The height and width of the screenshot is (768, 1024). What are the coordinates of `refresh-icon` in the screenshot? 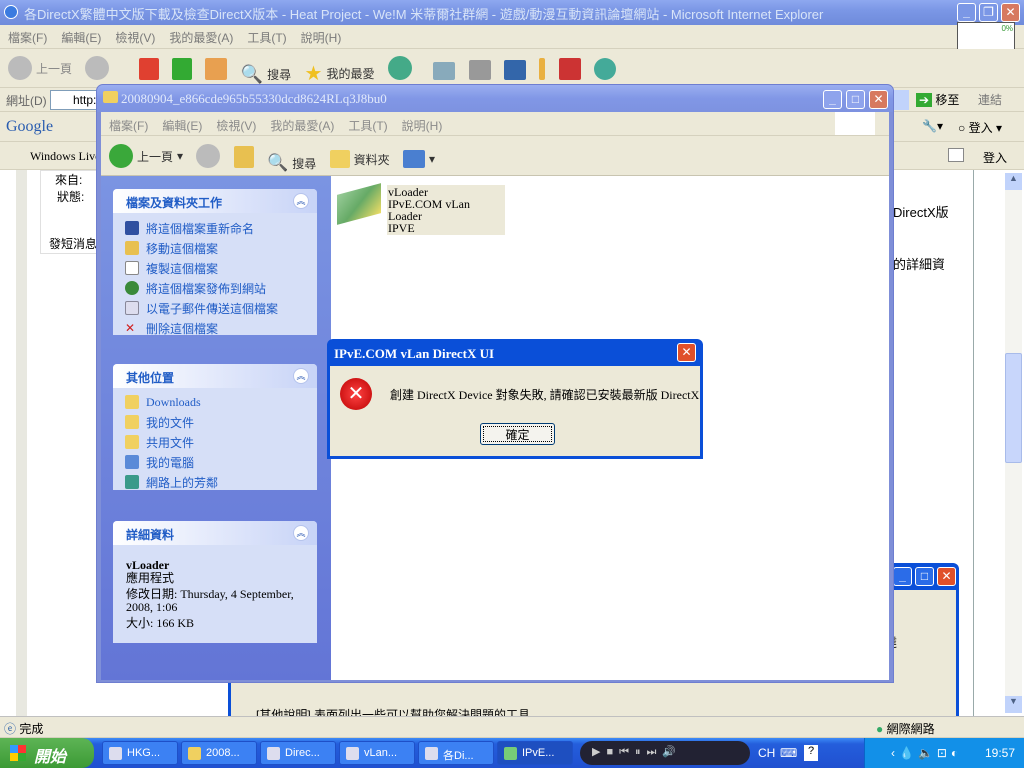 It's located at (182, 69).